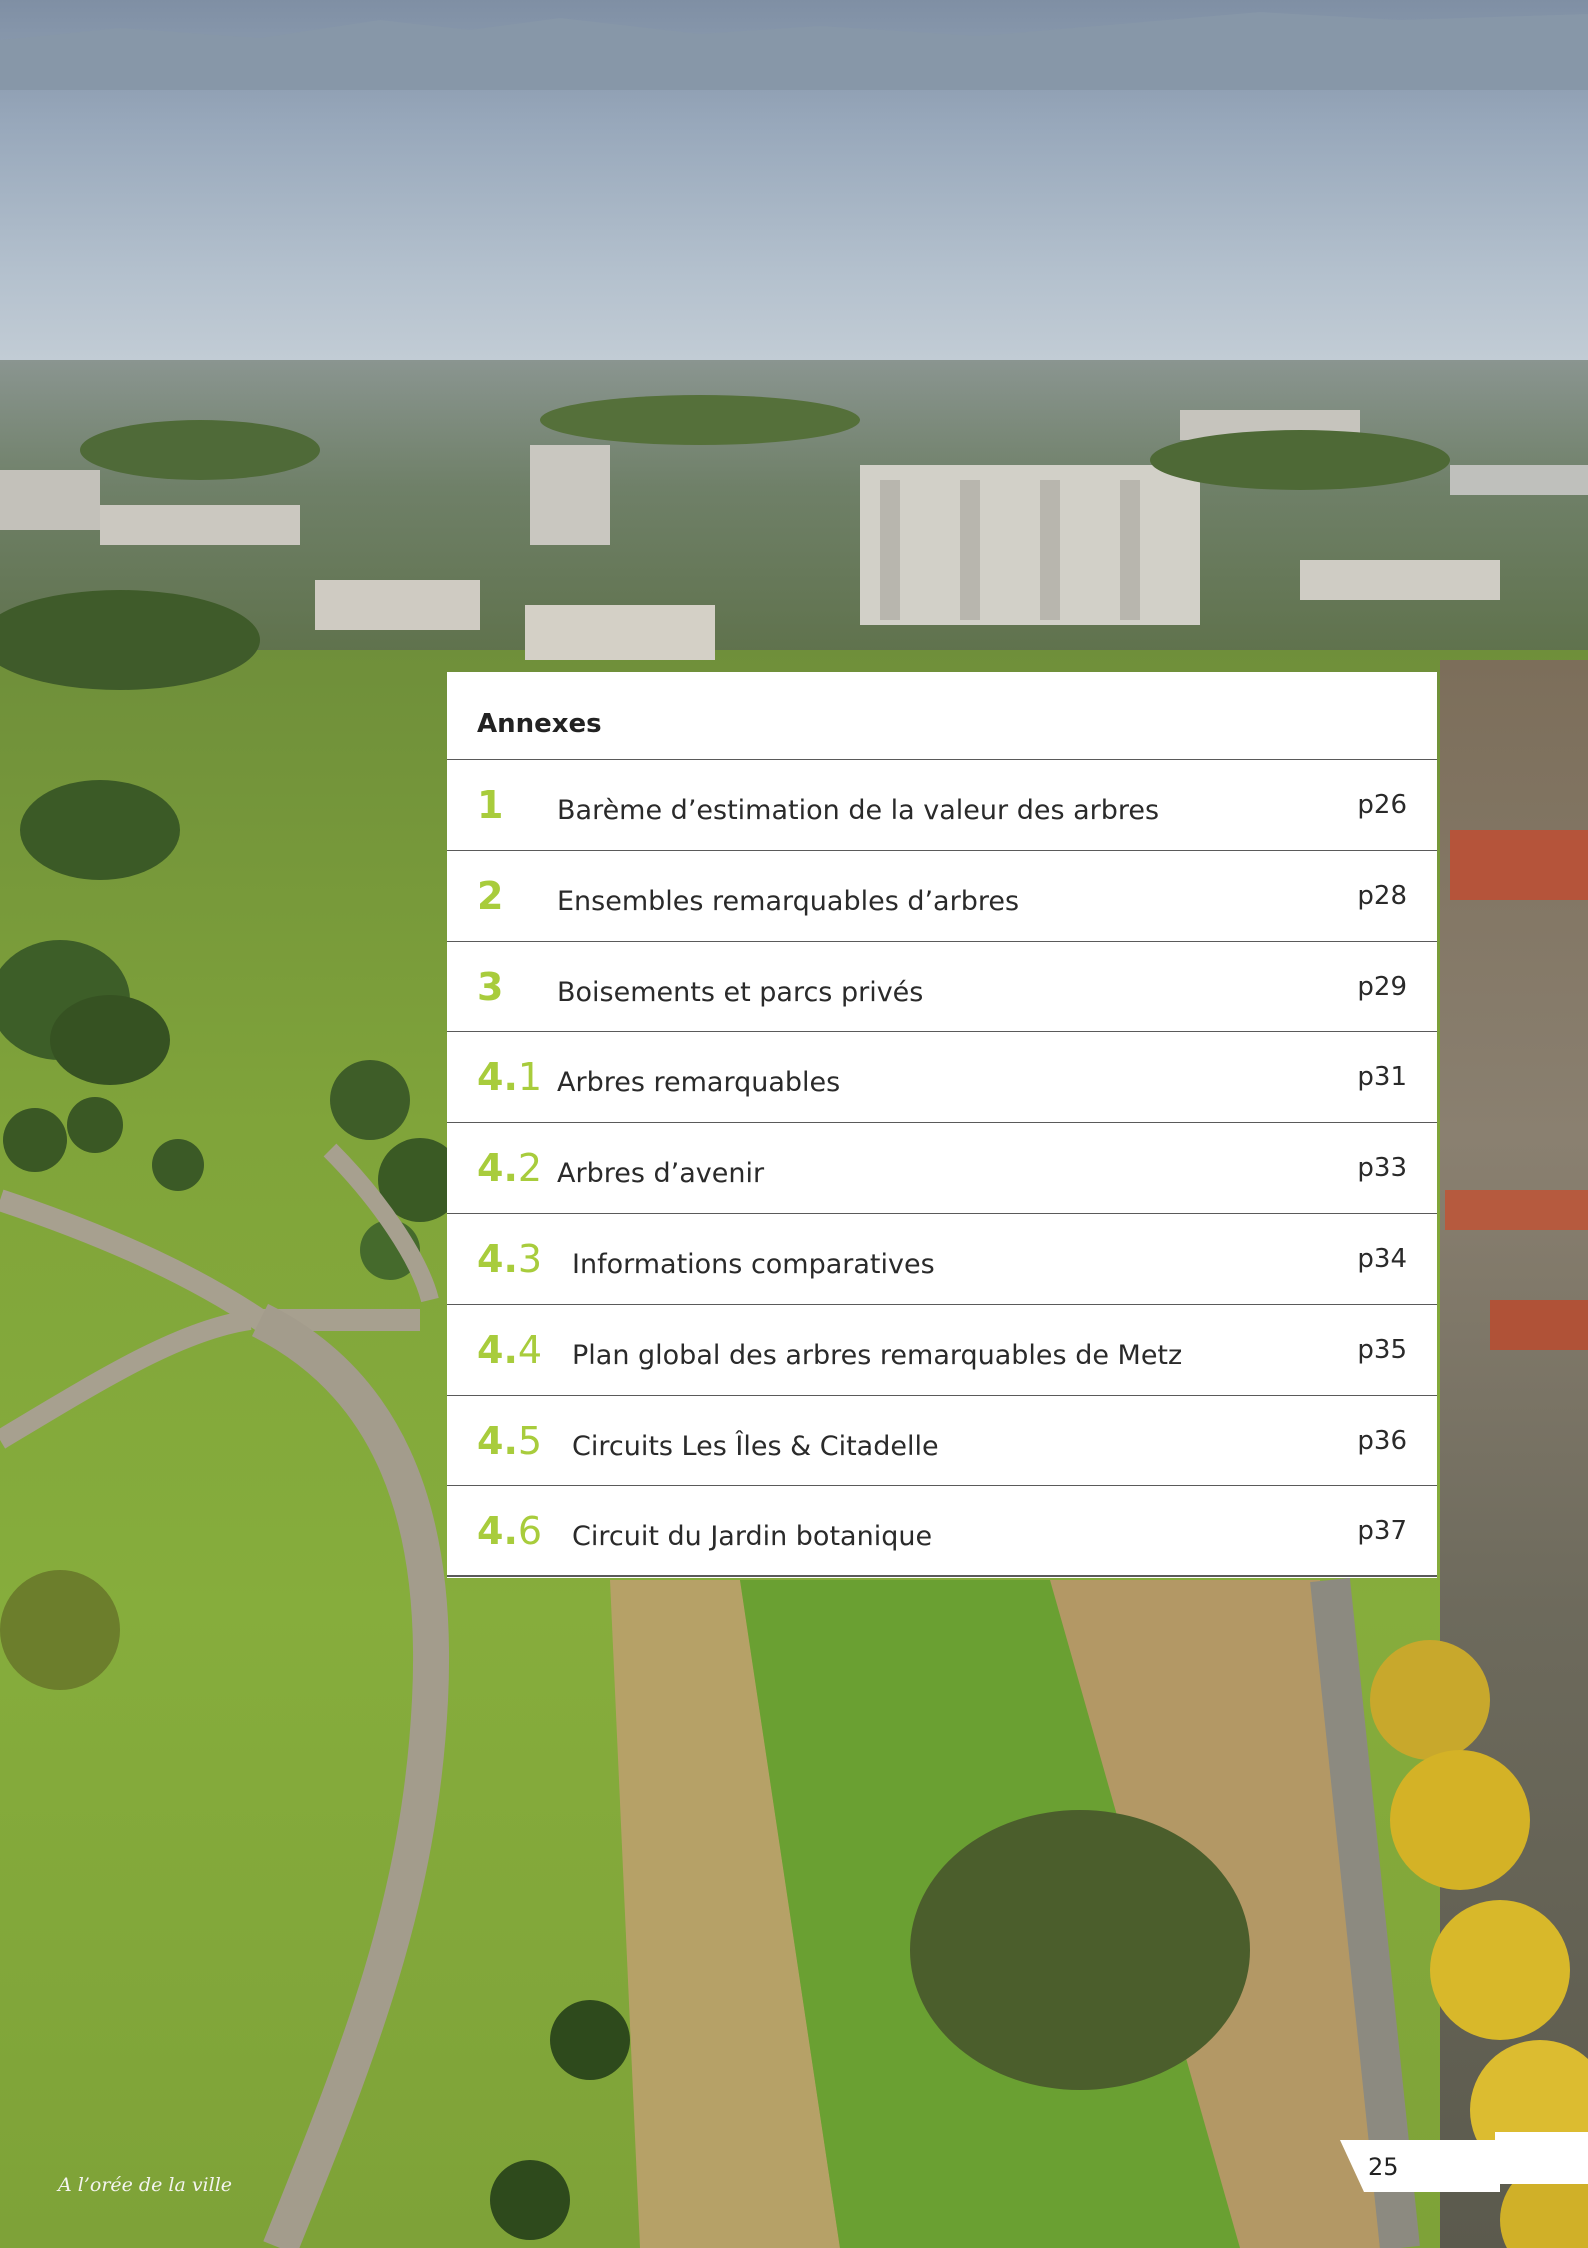  I want to click on toc-entry: 4.5 Circuits Les Îles & Citadelle p36, so click(942, 1441).